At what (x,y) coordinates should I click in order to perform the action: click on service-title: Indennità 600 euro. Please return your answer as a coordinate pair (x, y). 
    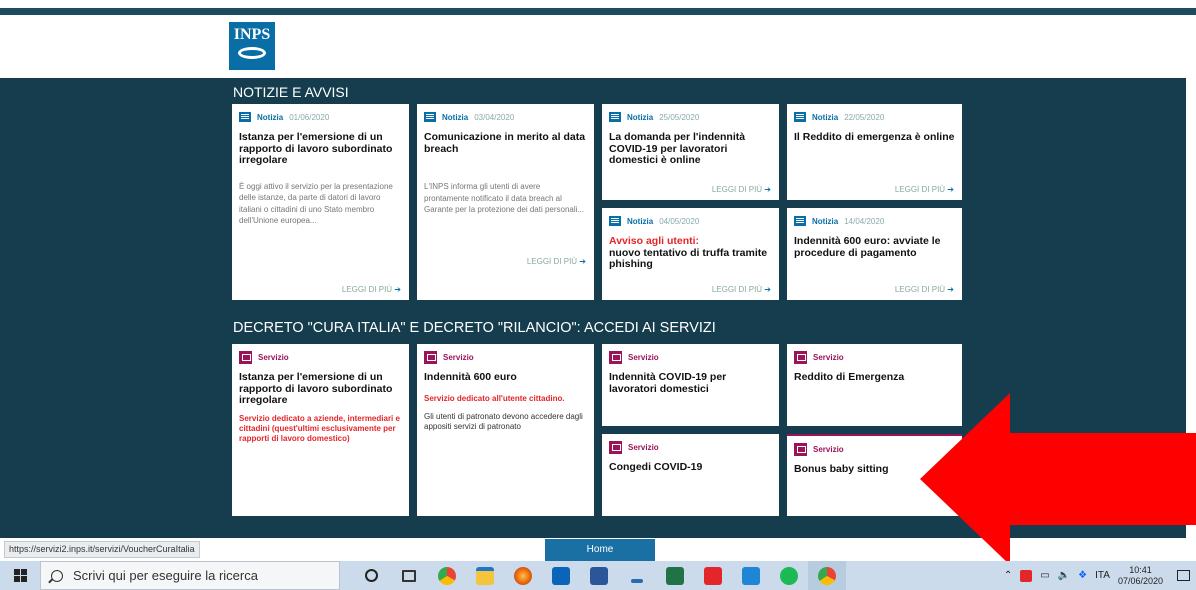
    Looking at the image, I should click on (505, 377).